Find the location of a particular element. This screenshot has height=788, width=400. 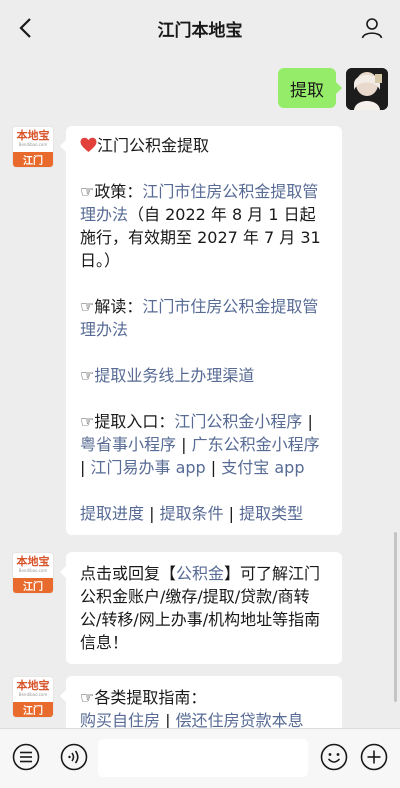

entry-link-alipay: 支付宝 app is located at coordinates (262, 467).